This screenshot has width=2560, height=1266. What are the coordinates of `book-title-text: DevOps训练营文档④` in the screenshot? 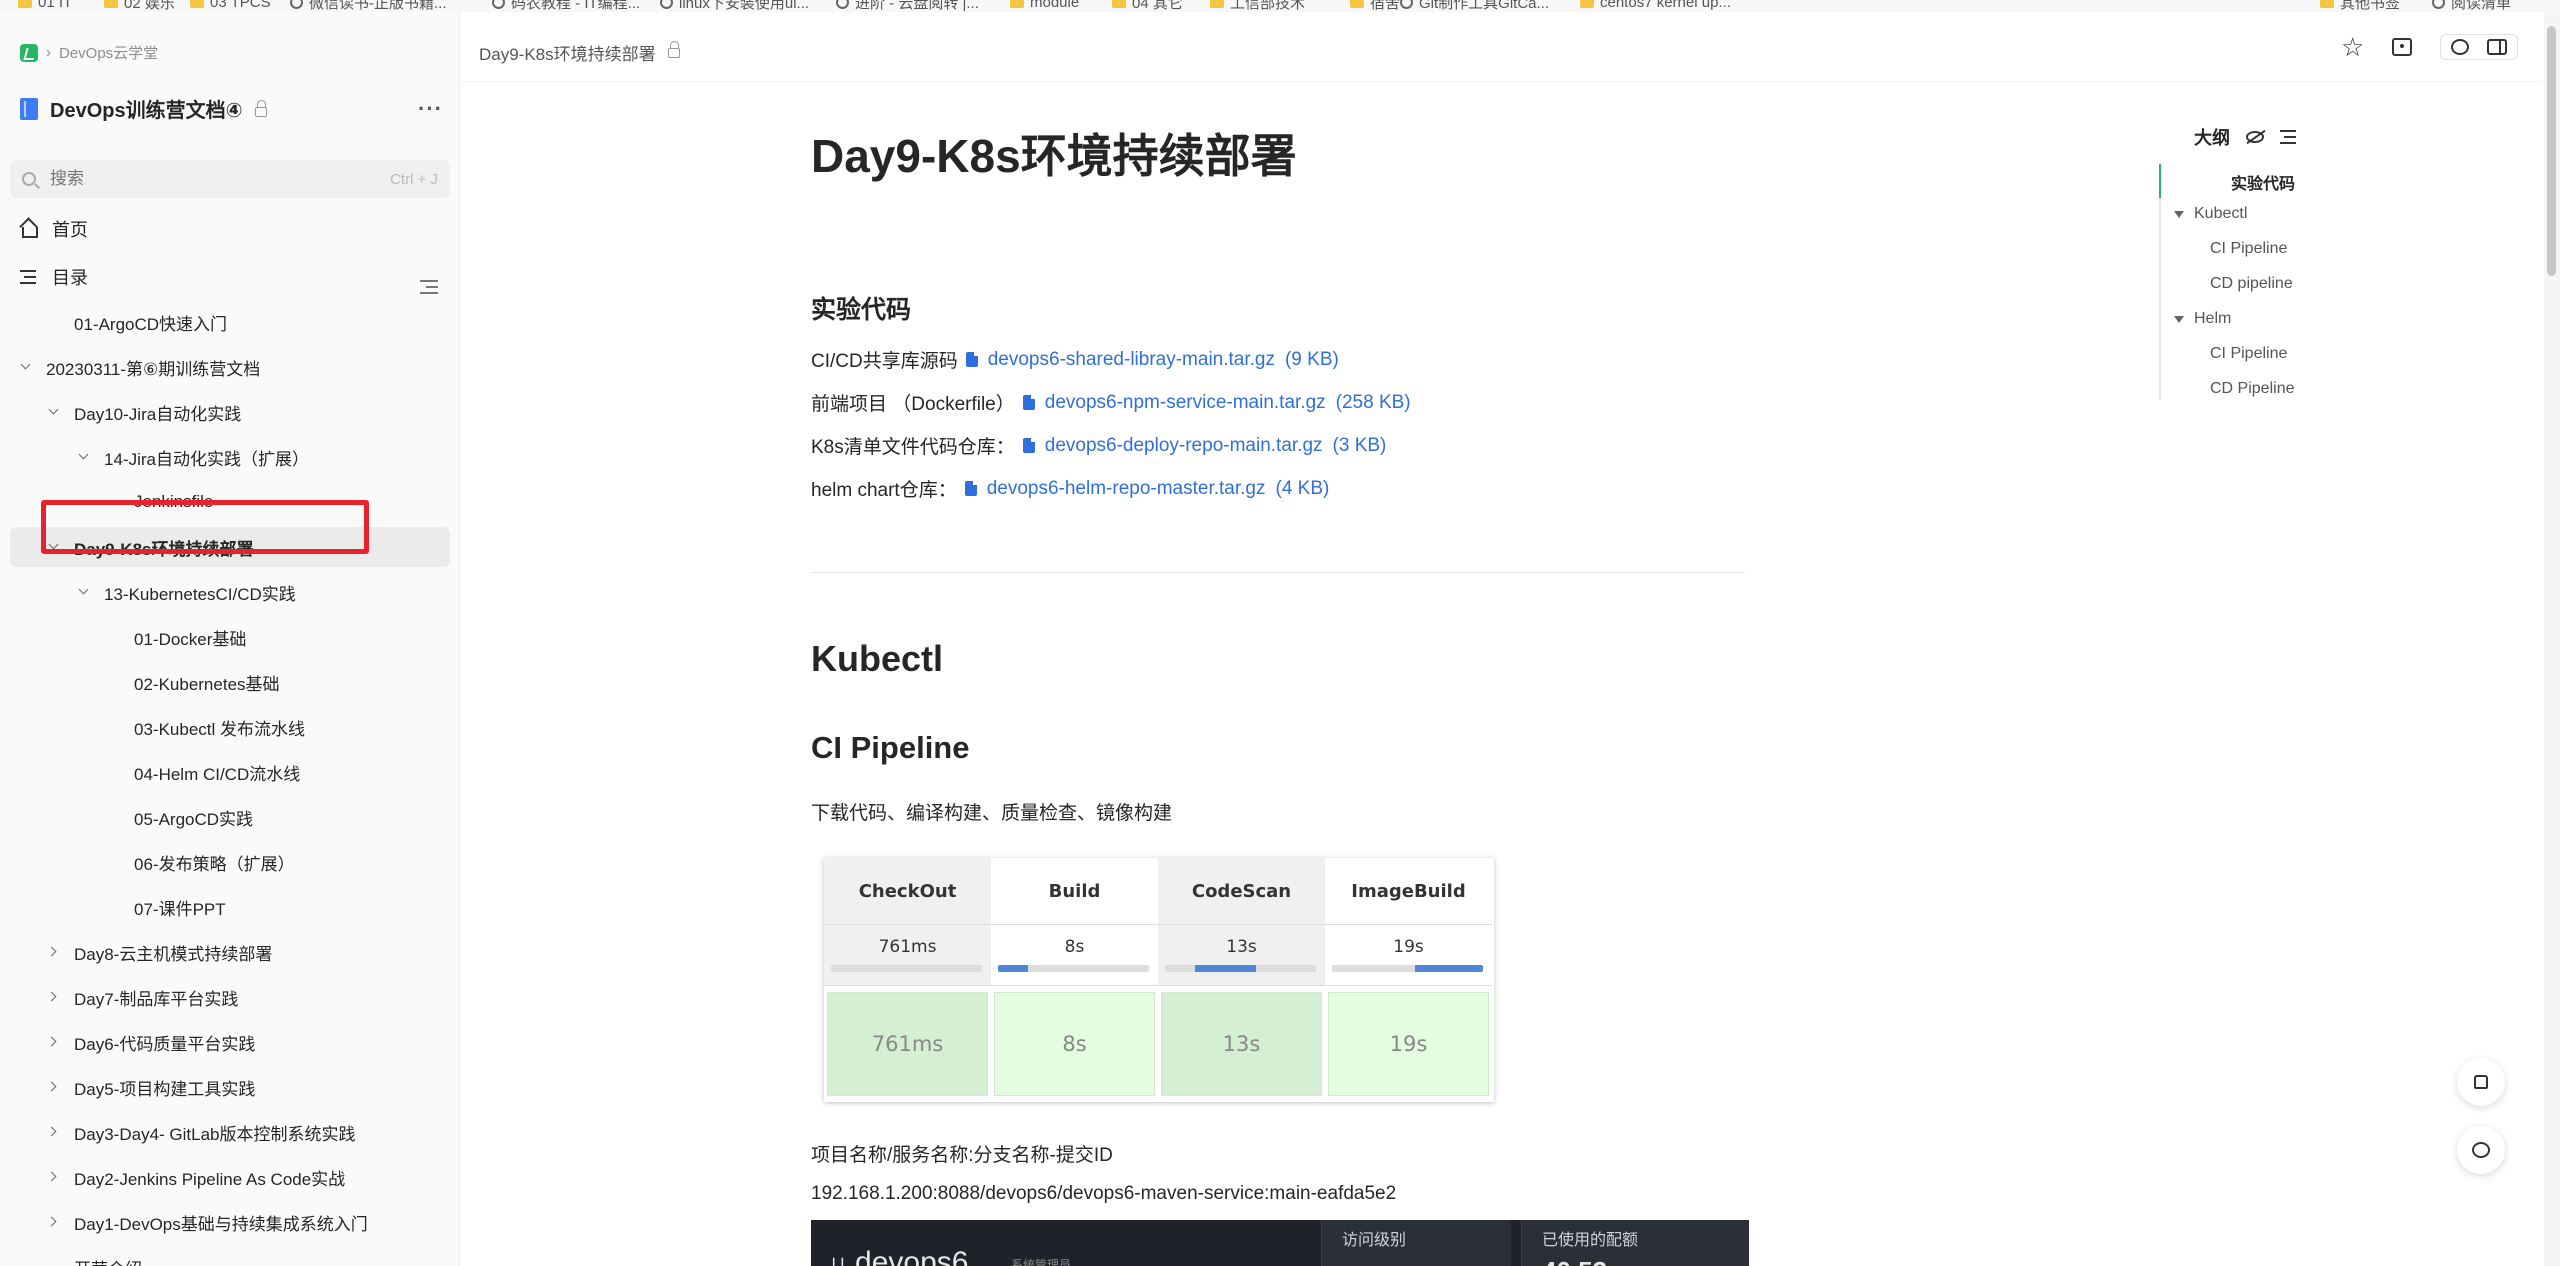 It's located at (146, 111).